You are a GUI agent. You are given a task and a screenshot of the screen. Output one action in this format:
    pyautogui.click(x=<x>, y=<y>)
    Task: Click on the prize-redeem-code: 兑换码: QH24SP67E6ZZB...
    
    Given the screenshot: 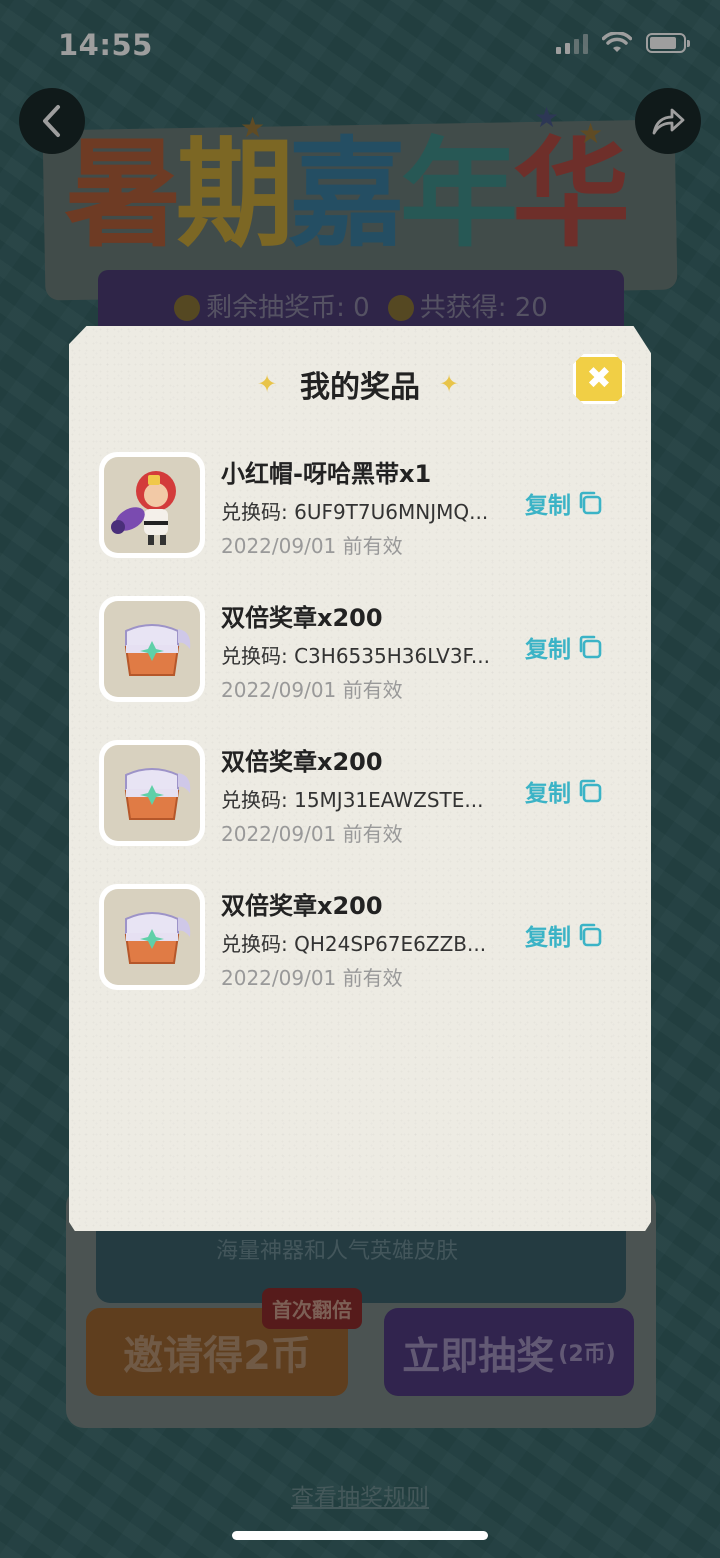 What is the action you would take?
    pyautogui.click(x=354, y=944)
    